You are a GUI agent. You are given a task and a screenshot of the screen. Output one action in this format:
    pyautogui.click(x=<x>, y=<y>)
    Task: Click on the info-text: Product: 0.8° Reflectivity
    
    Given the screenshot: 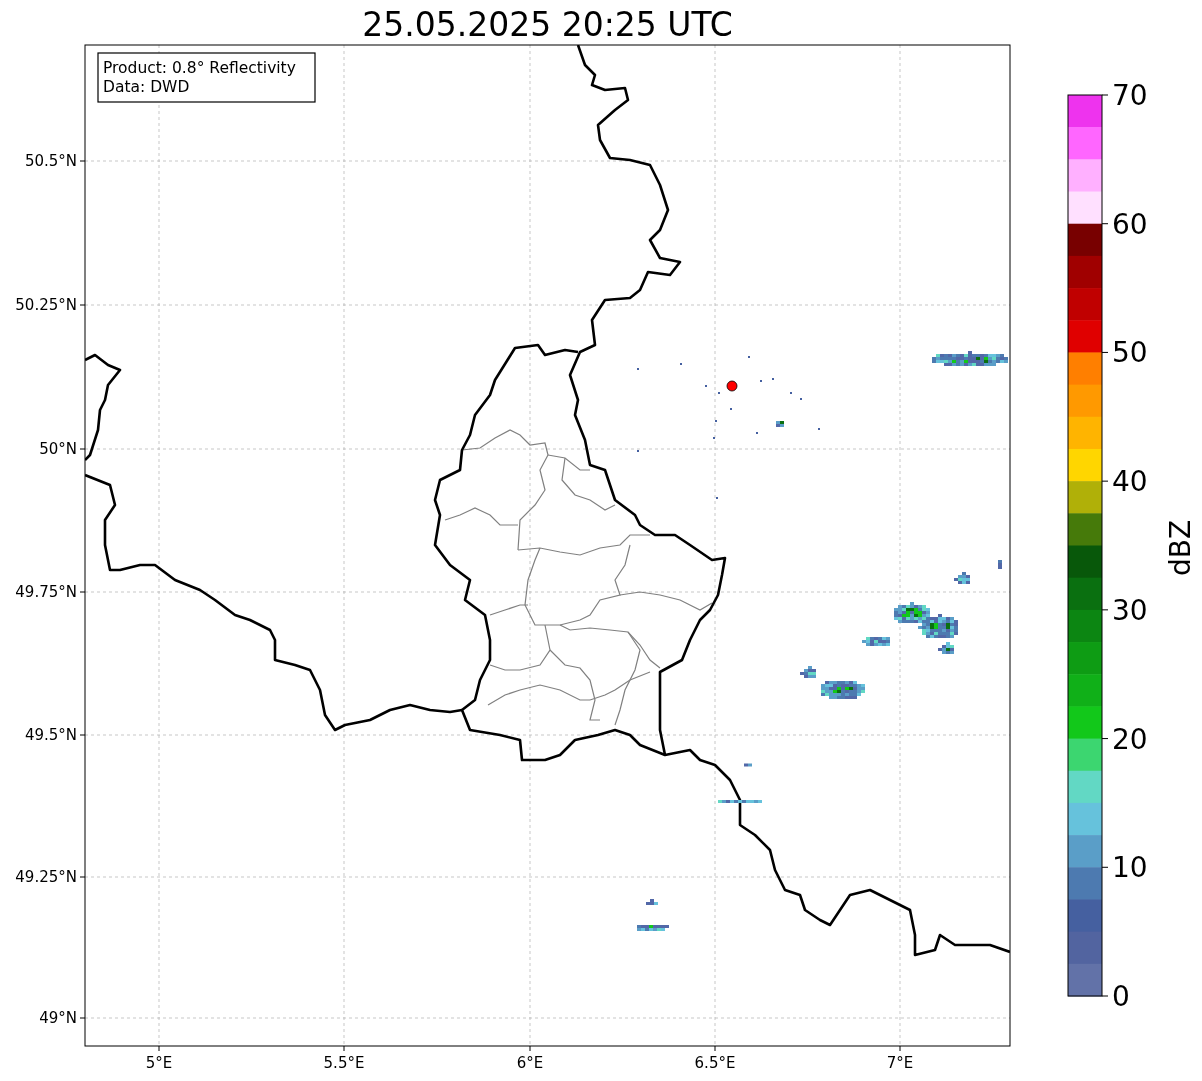 What is the action you would take?
    pyautogui.click(x=199, y=68)
    